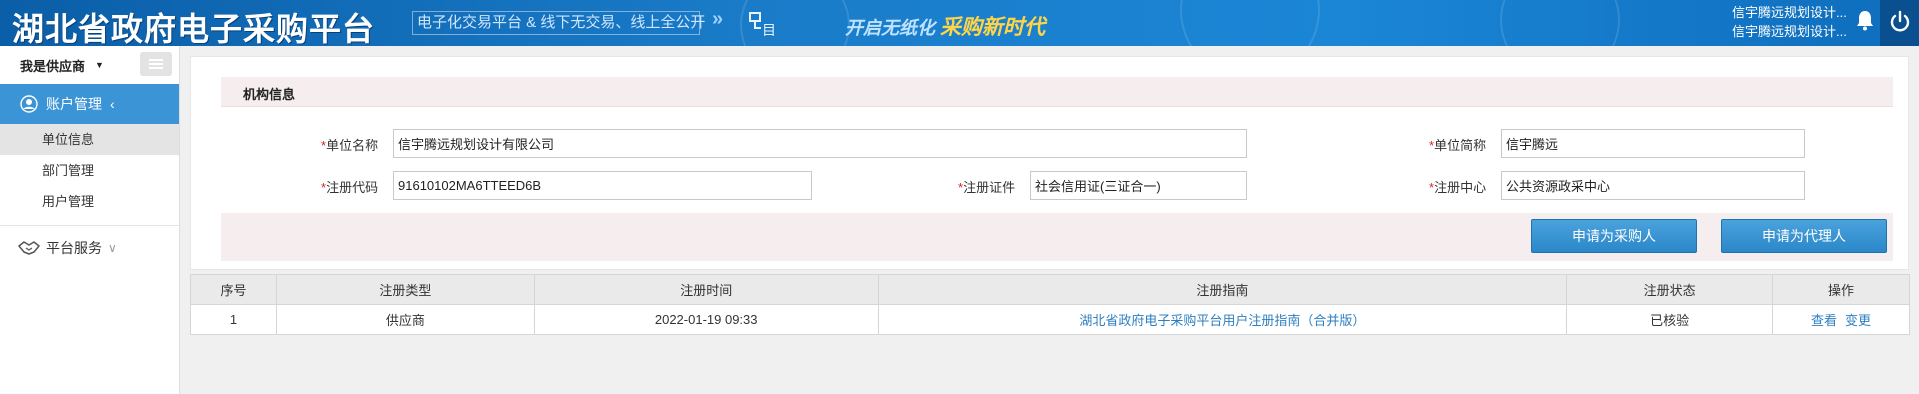  I want to click on unit-name-label: *单位名称, so click(350, 145).